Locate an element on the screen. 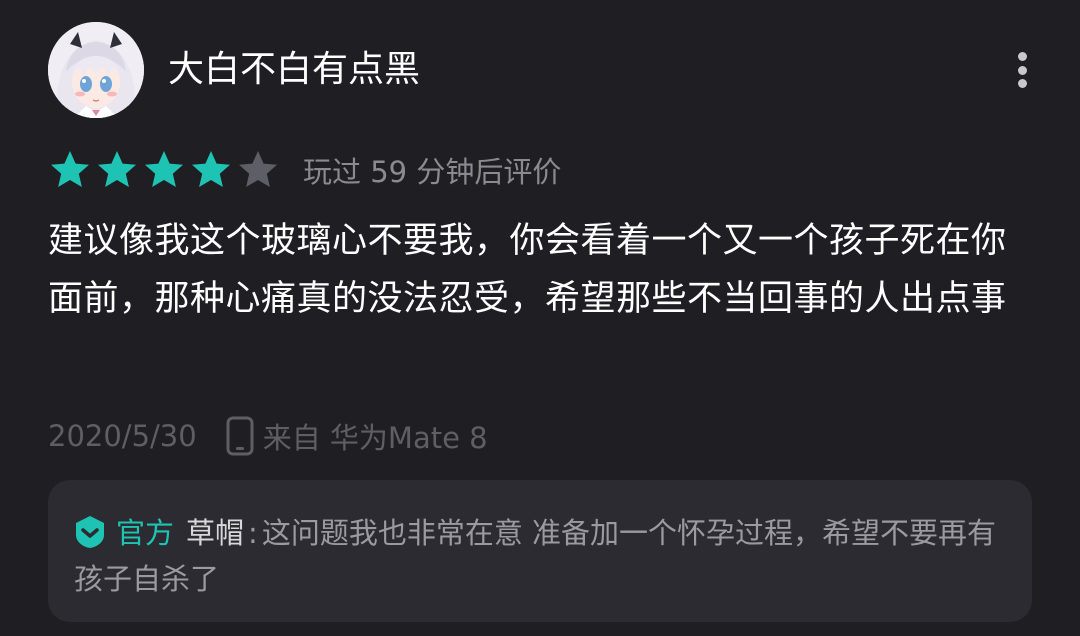 The height and width of the screenshot is (636, 1080). review-meta: 2020/5/30 来自 华为Mate 8 is located at coordinates (268, 436).